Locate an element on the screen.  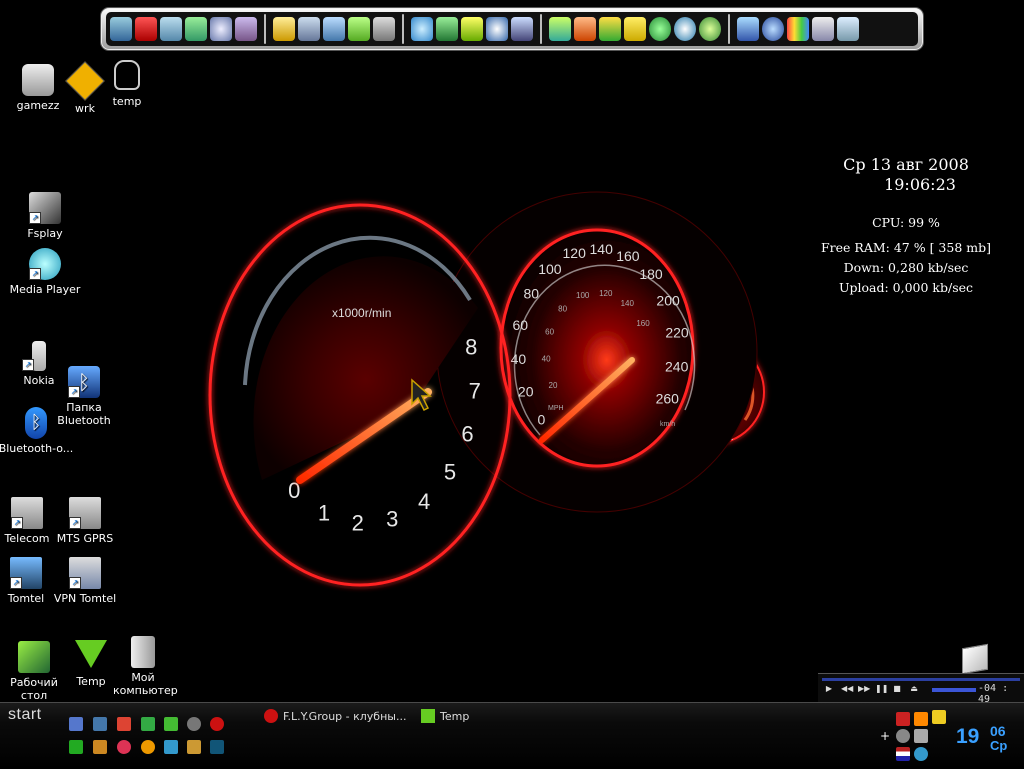
clock-icon is located at coordinates (221, 29).